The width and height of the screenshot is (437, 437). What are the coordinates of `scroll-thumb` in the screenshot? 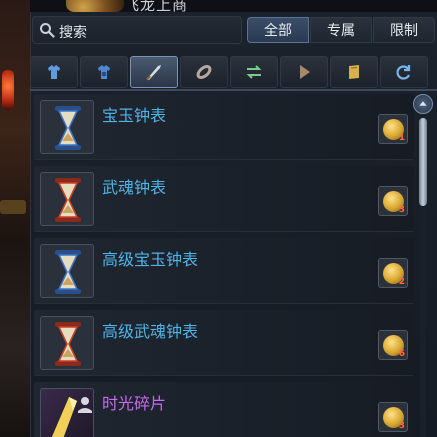 It's located at (423, 162).